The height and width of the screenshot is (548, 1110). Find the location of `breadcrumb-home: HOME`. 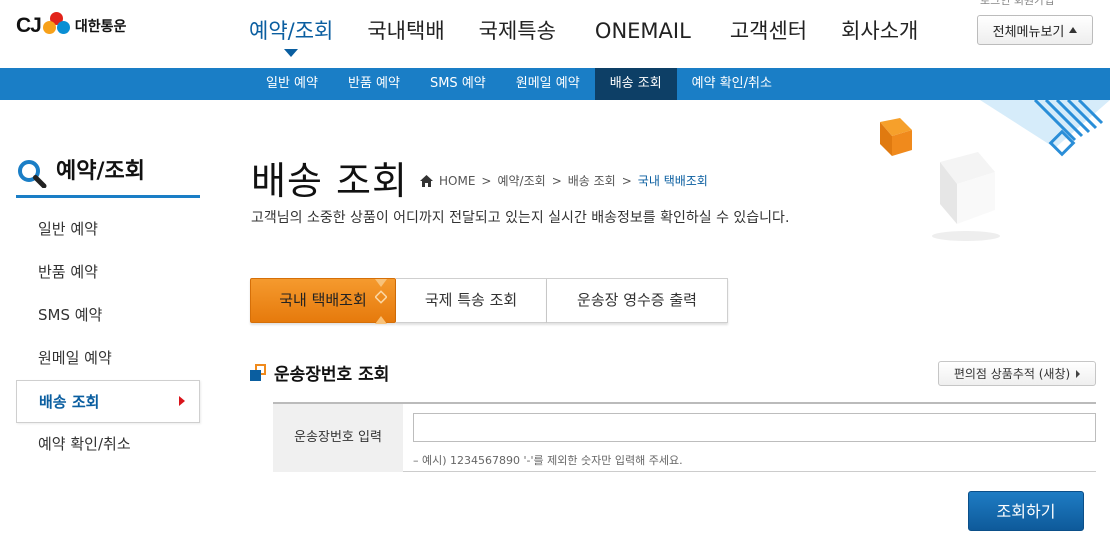

breadcrumb-home: HOME is located at coordinates (457, 181).